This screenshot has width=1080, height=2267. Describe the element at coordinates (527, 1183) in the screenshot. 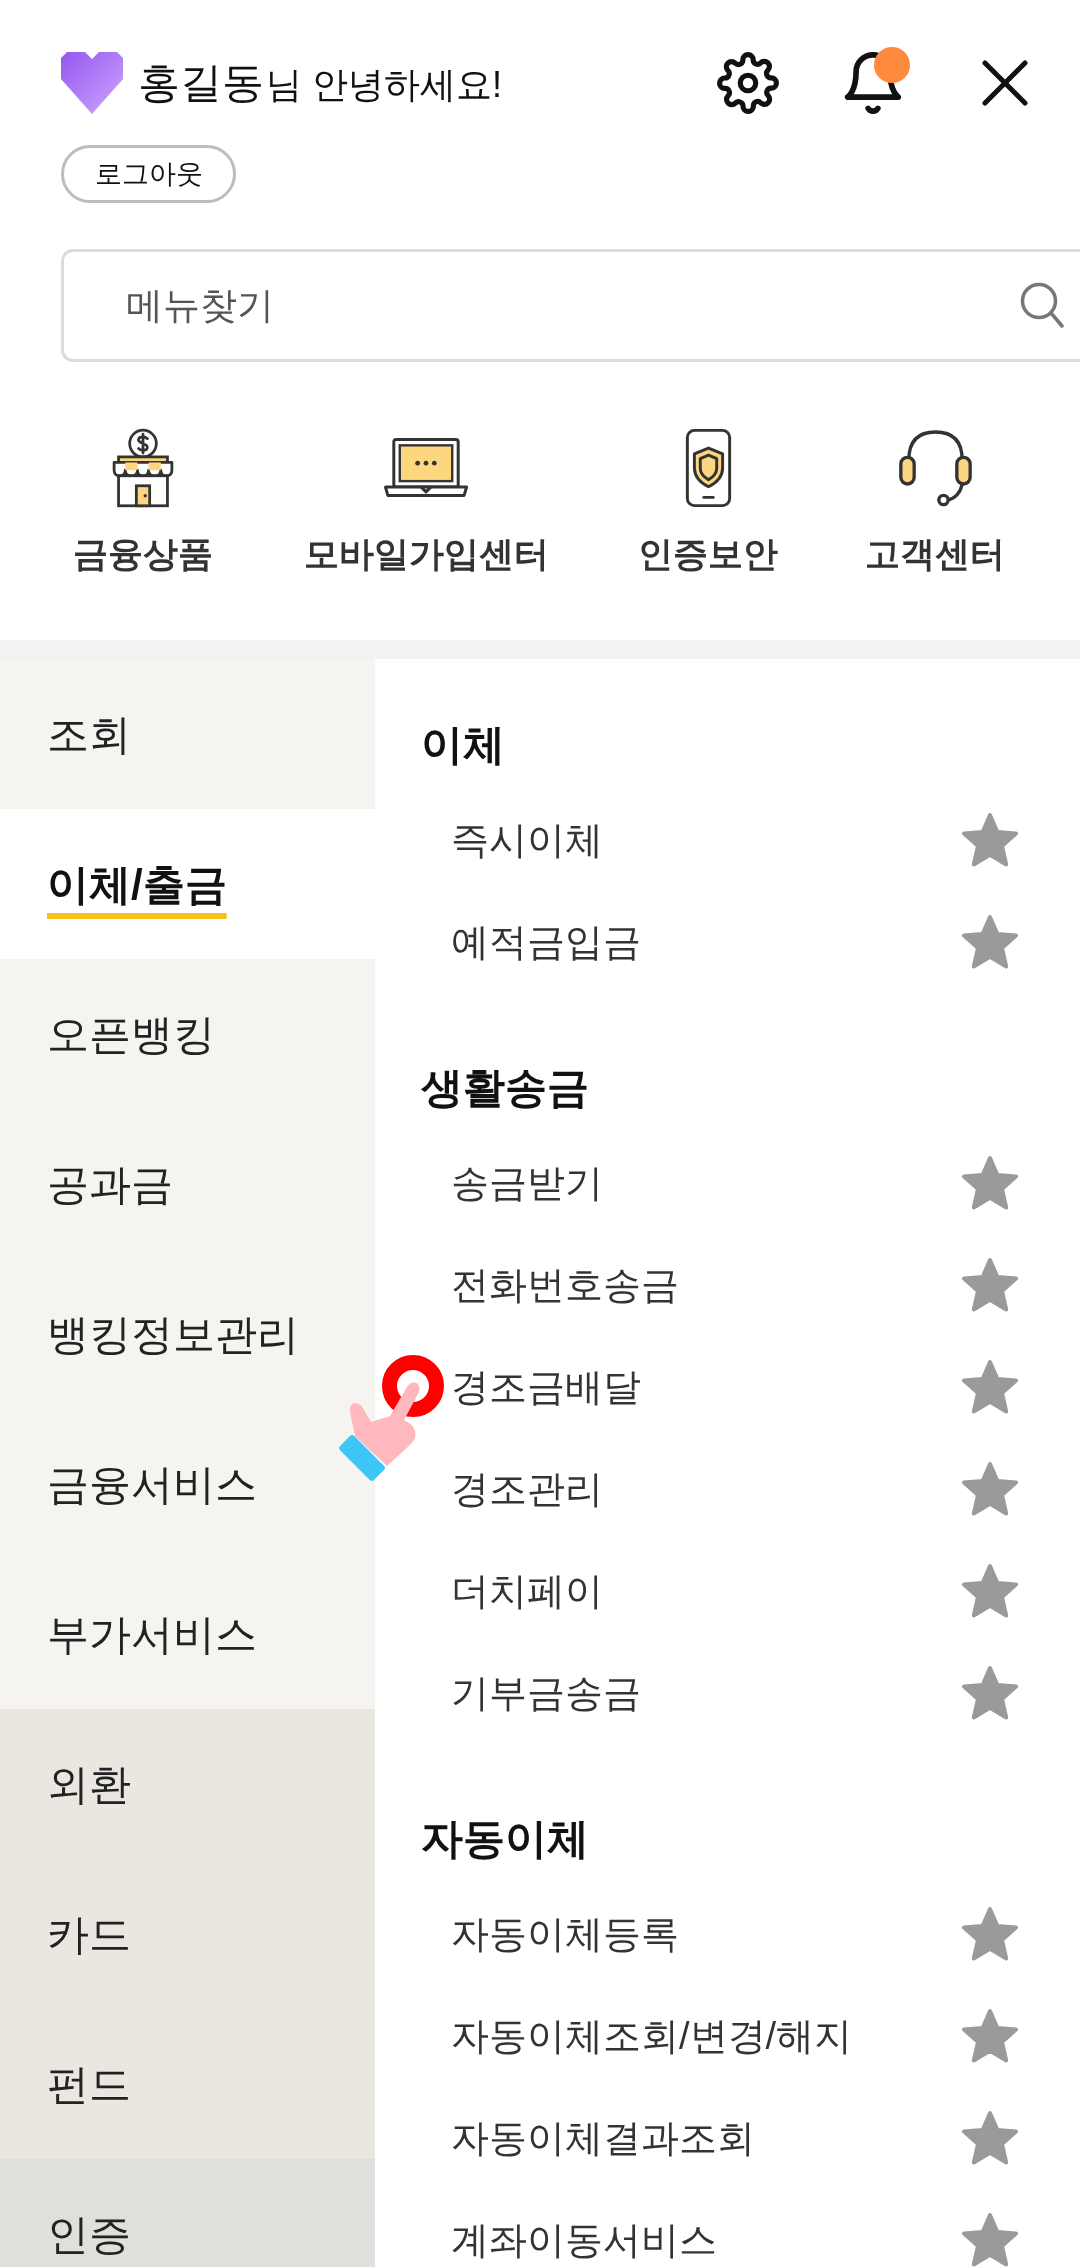

I see `menu-link: 송금받기` at that location.